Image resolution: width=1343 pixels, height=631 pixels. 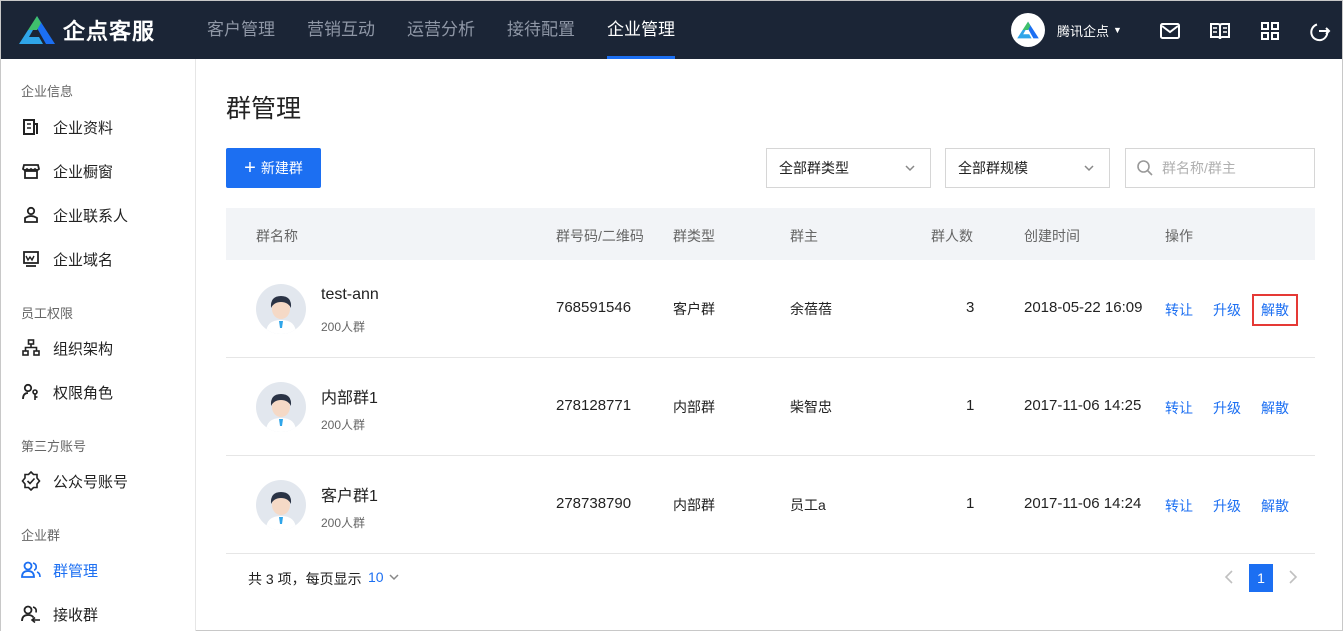 What do you see at coordinates (341, 30) in the screenshot?
I see `nav-item-marketing: 营销互动` at bounding box center [341, 30].